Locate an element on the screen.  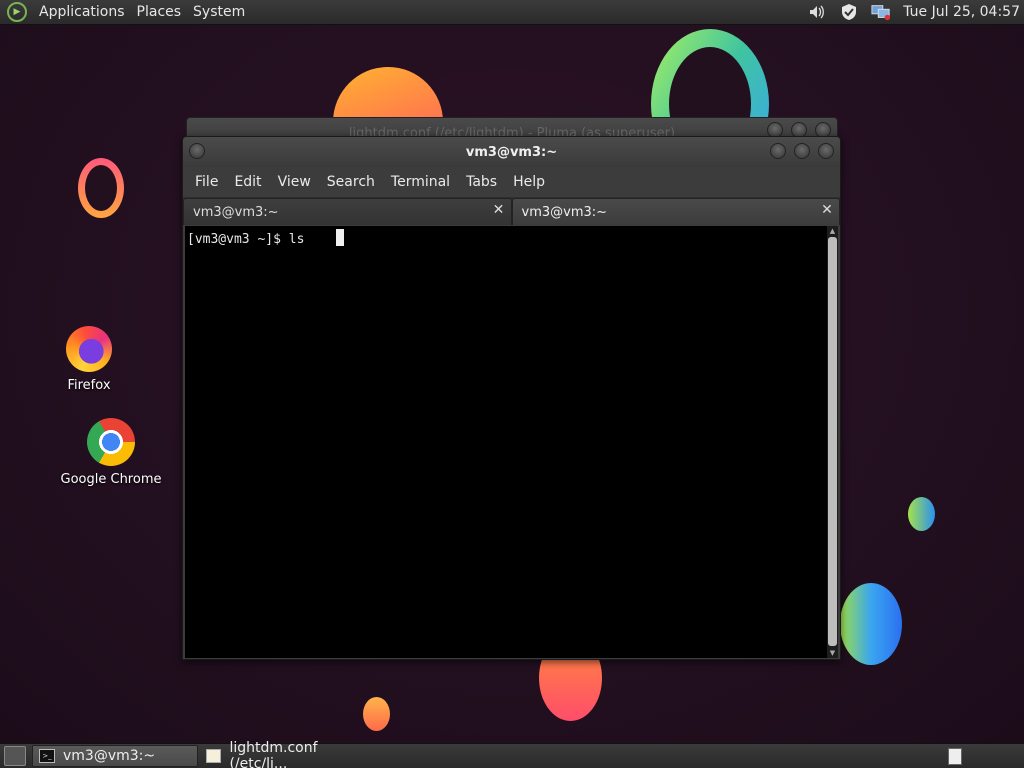
terminal-titlebar: vm3@vm3:~ is located at coordinates (511, 152).